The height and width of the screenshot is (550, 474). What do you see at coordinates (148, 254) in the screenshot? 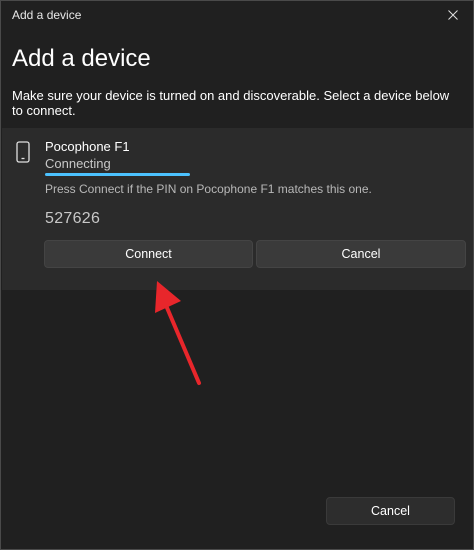
I see `connect-button: Connect` at bounding box center [148, 254].